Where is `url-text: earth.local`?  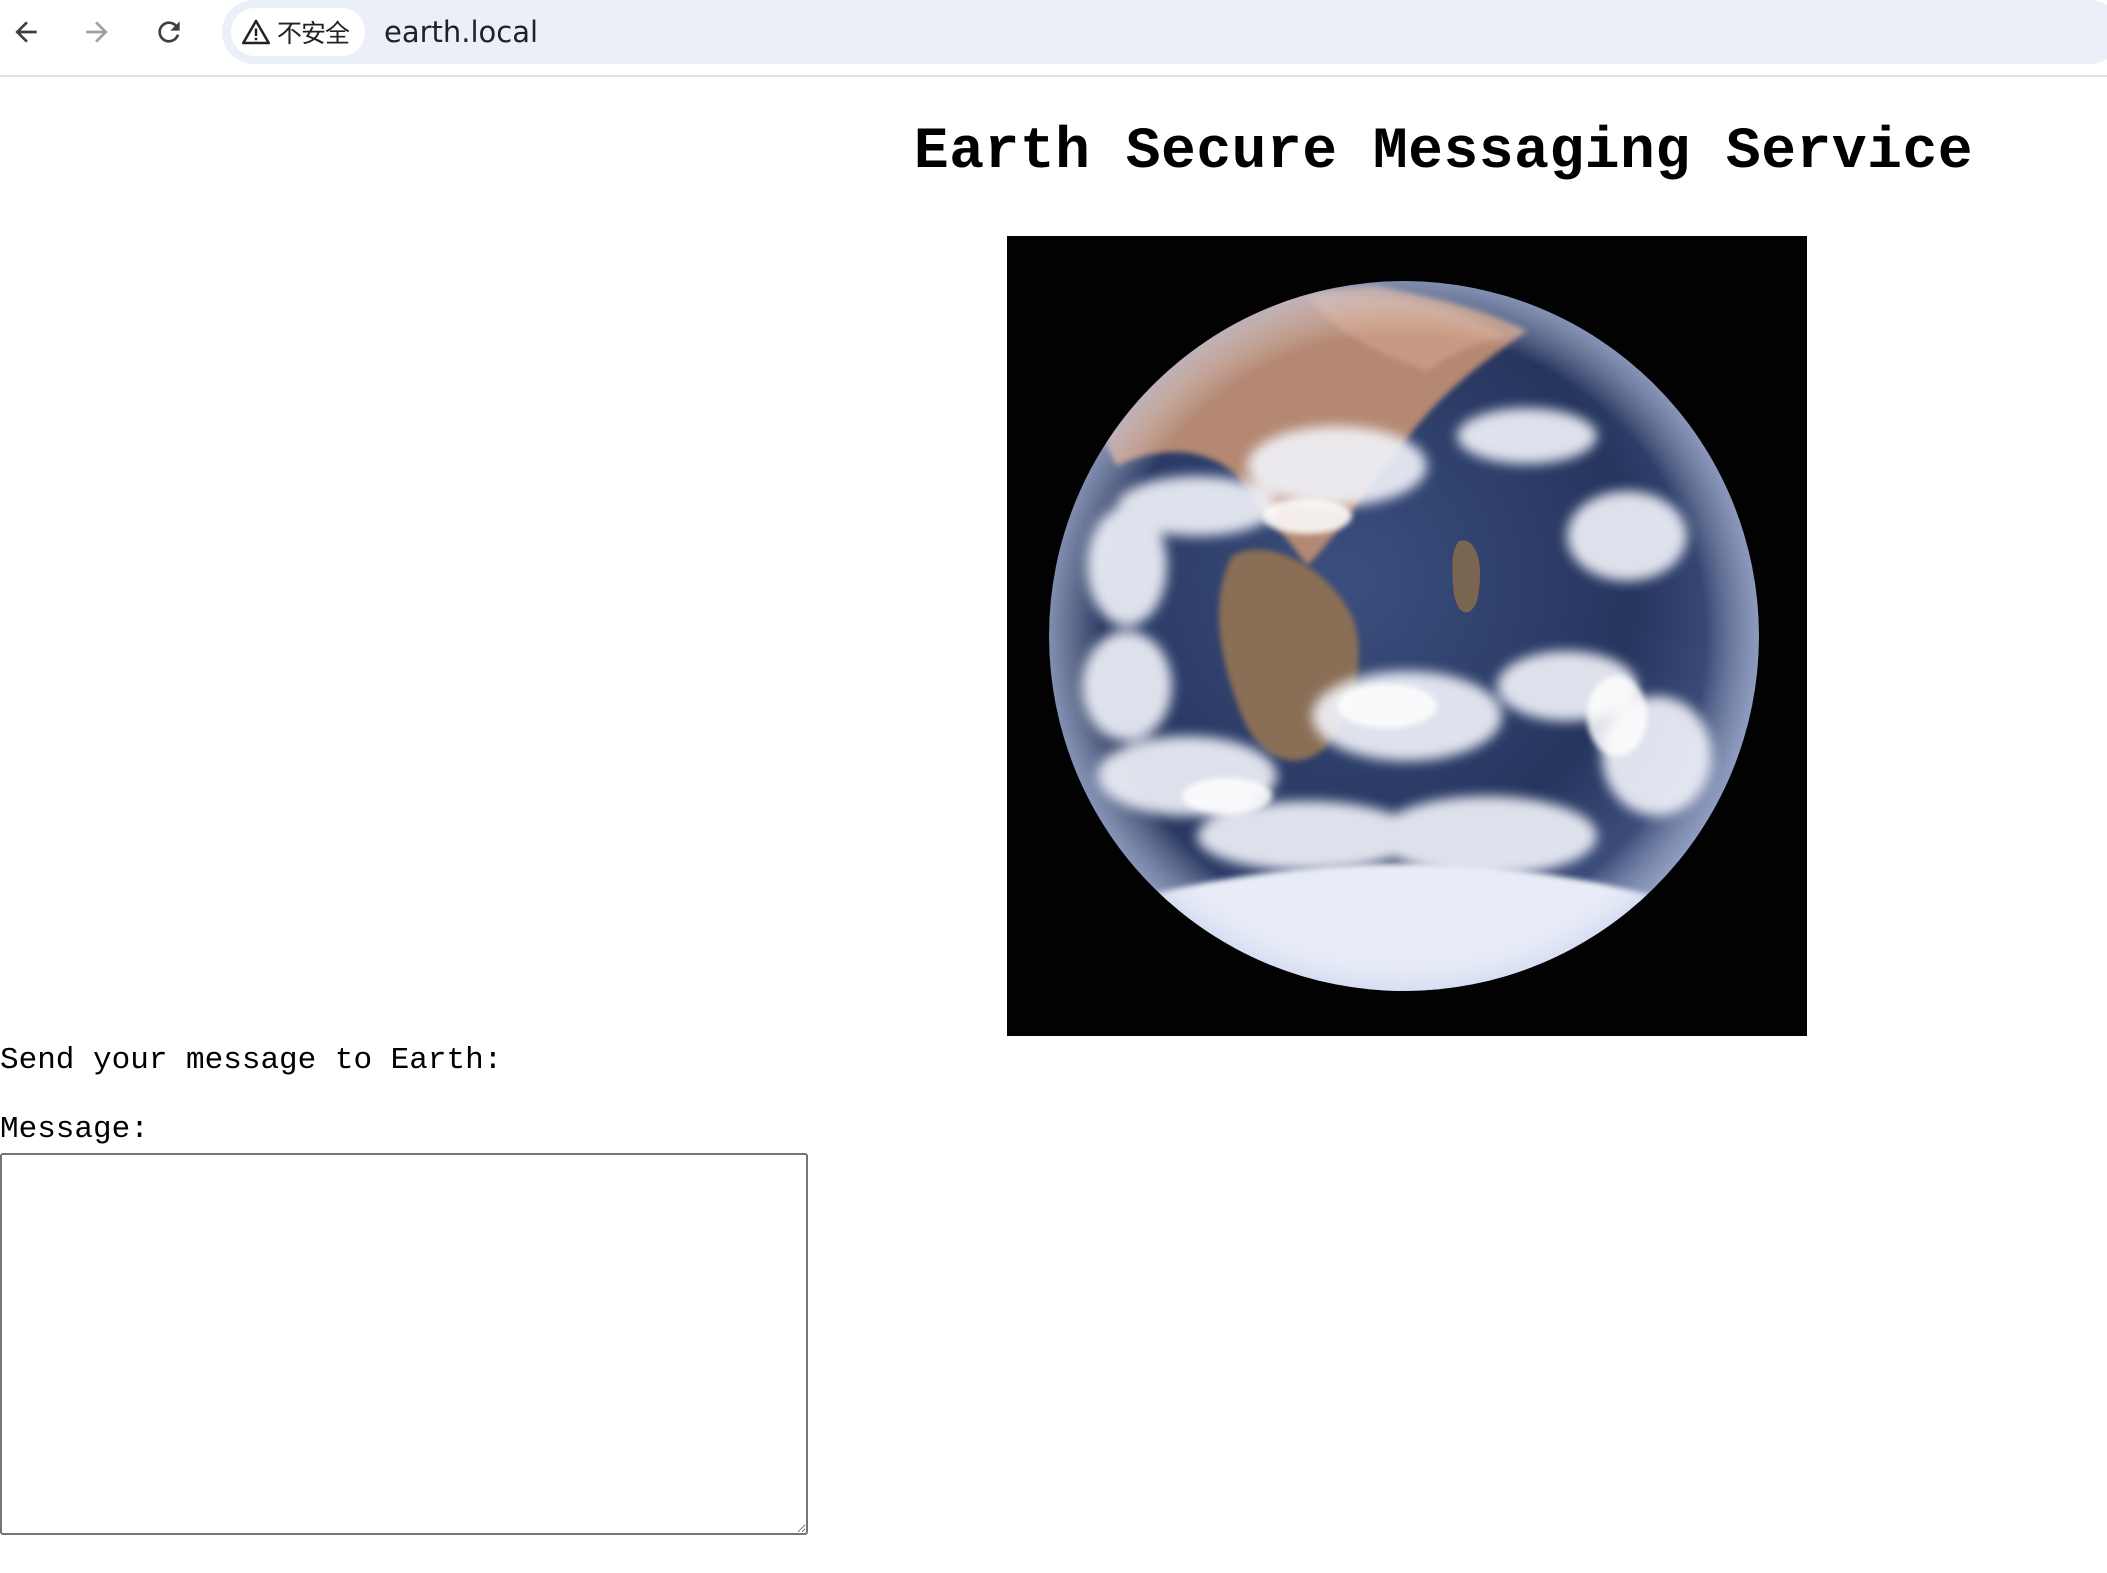 url-text: earth.local is located at coordinates (461, 32).